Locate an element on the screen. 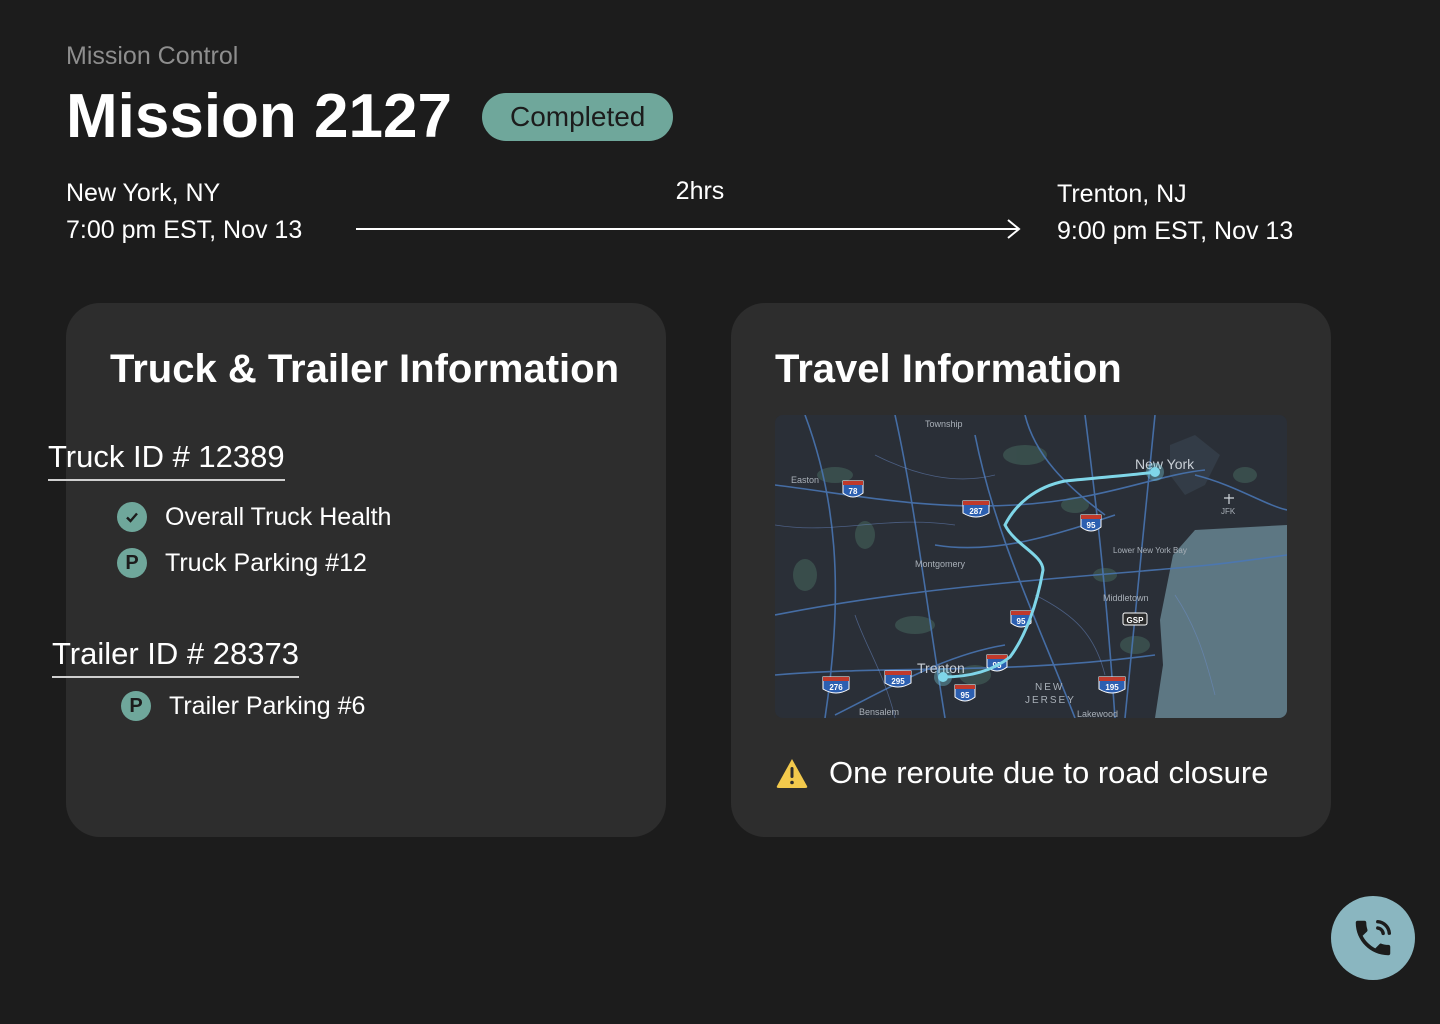  svg-text: 78 is located at coordinates (853, 491).